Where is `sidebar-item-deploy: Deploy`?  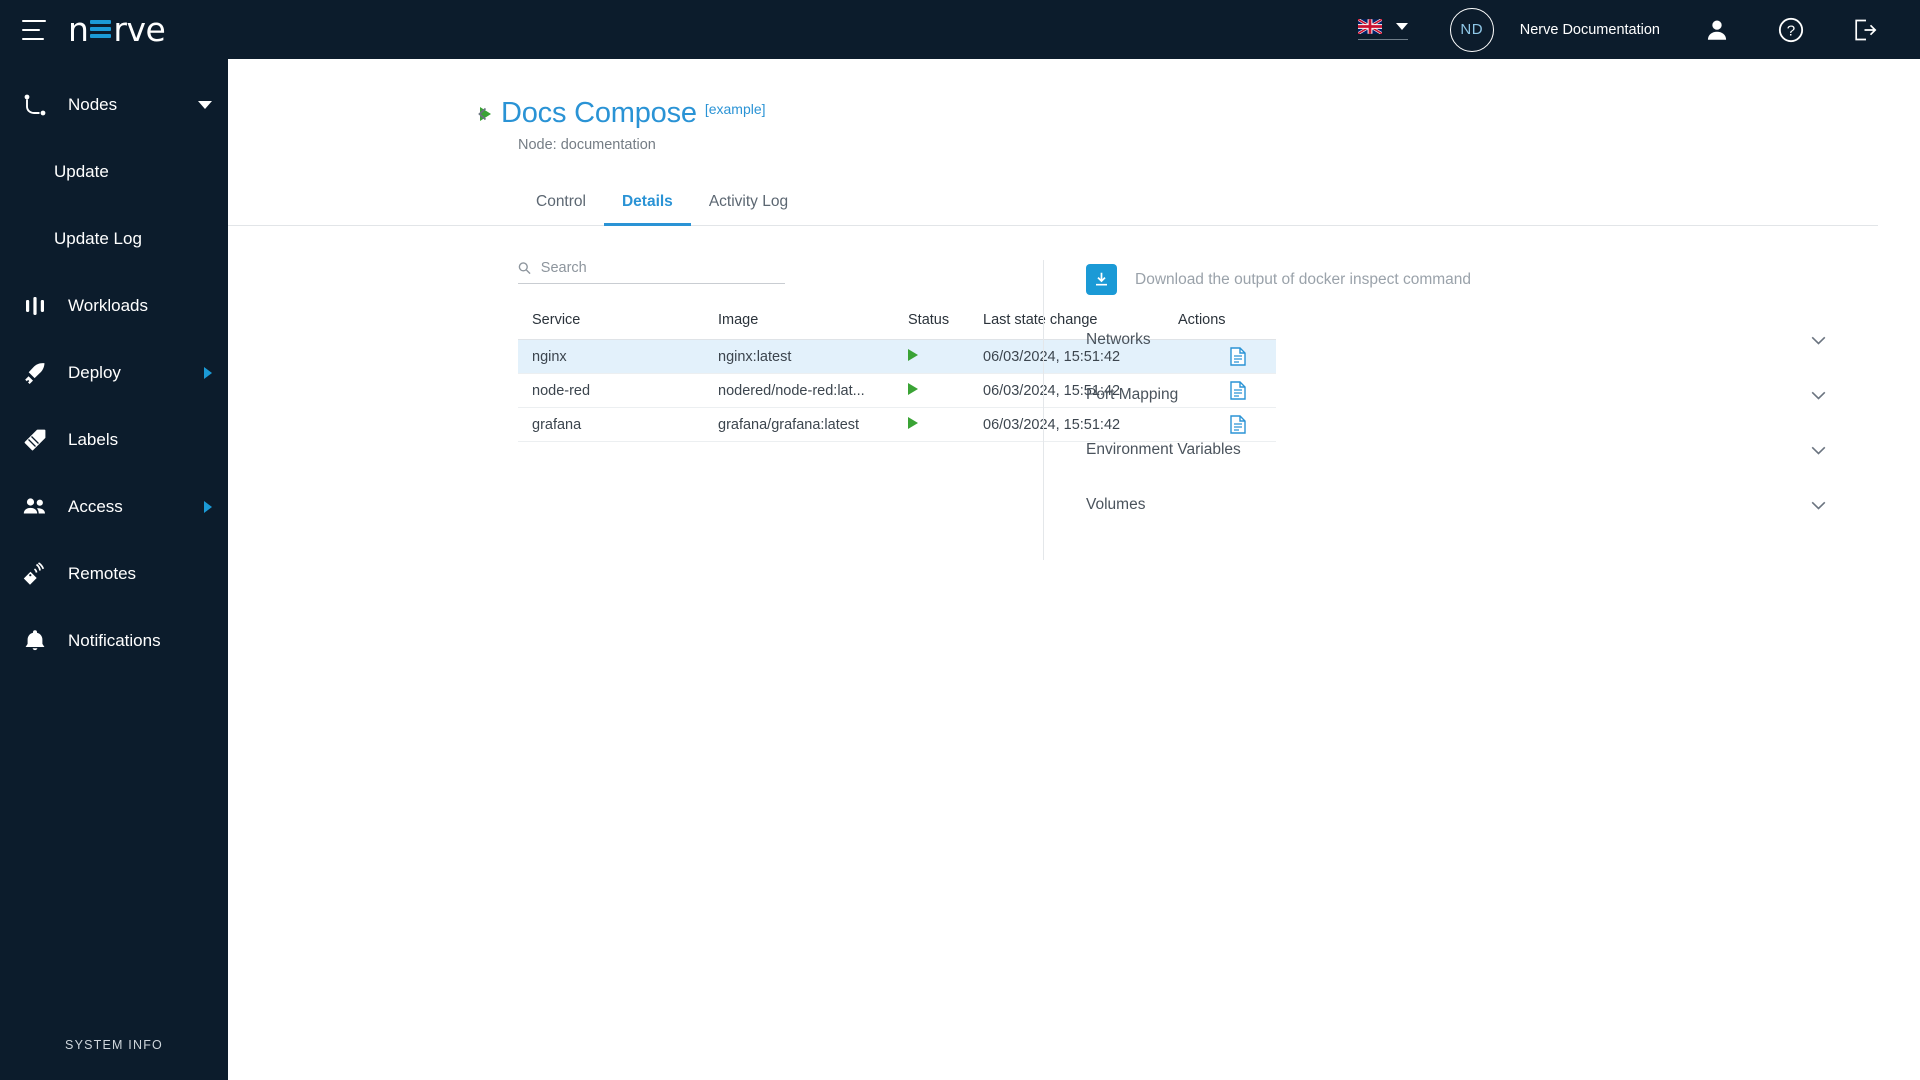
sidebar-item-deploy: Deploy is located at coordinates (114, 373).